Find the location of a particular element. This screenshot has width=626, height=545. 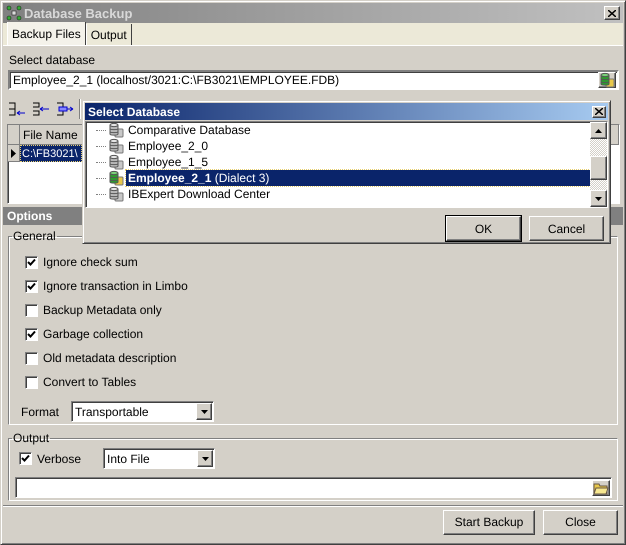

tab: Backup Files is located at coordinates (46, 33).